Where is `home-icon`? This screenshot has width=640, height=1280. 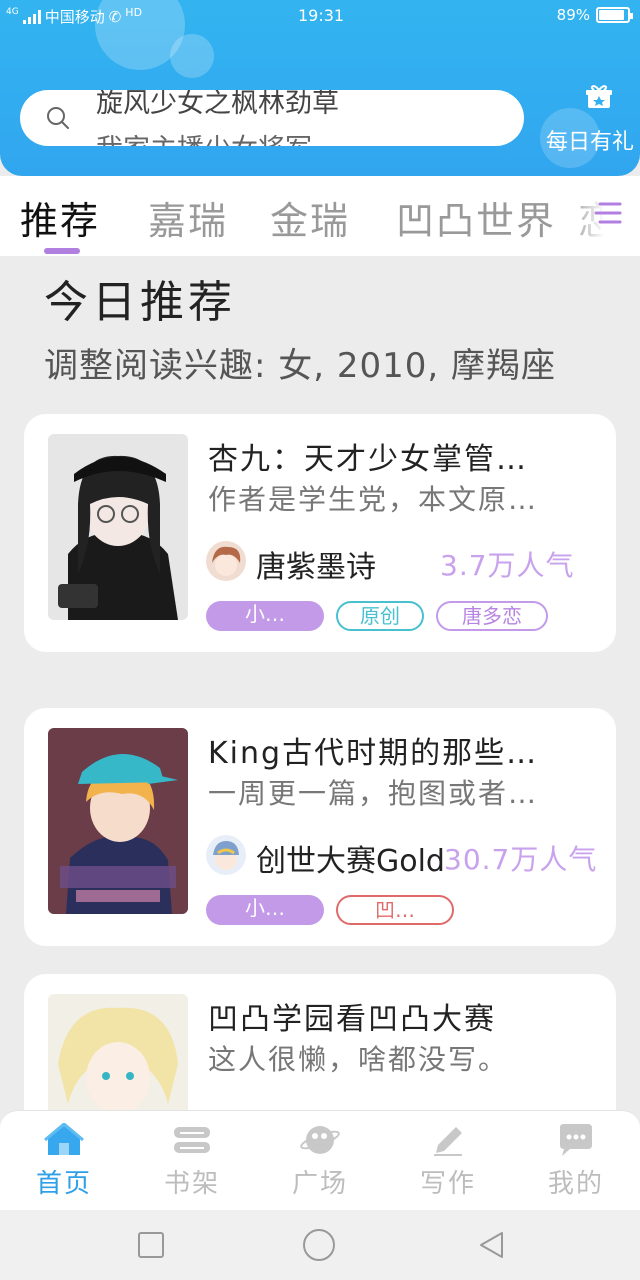
home-icon is located at coordinates (64, 1139).